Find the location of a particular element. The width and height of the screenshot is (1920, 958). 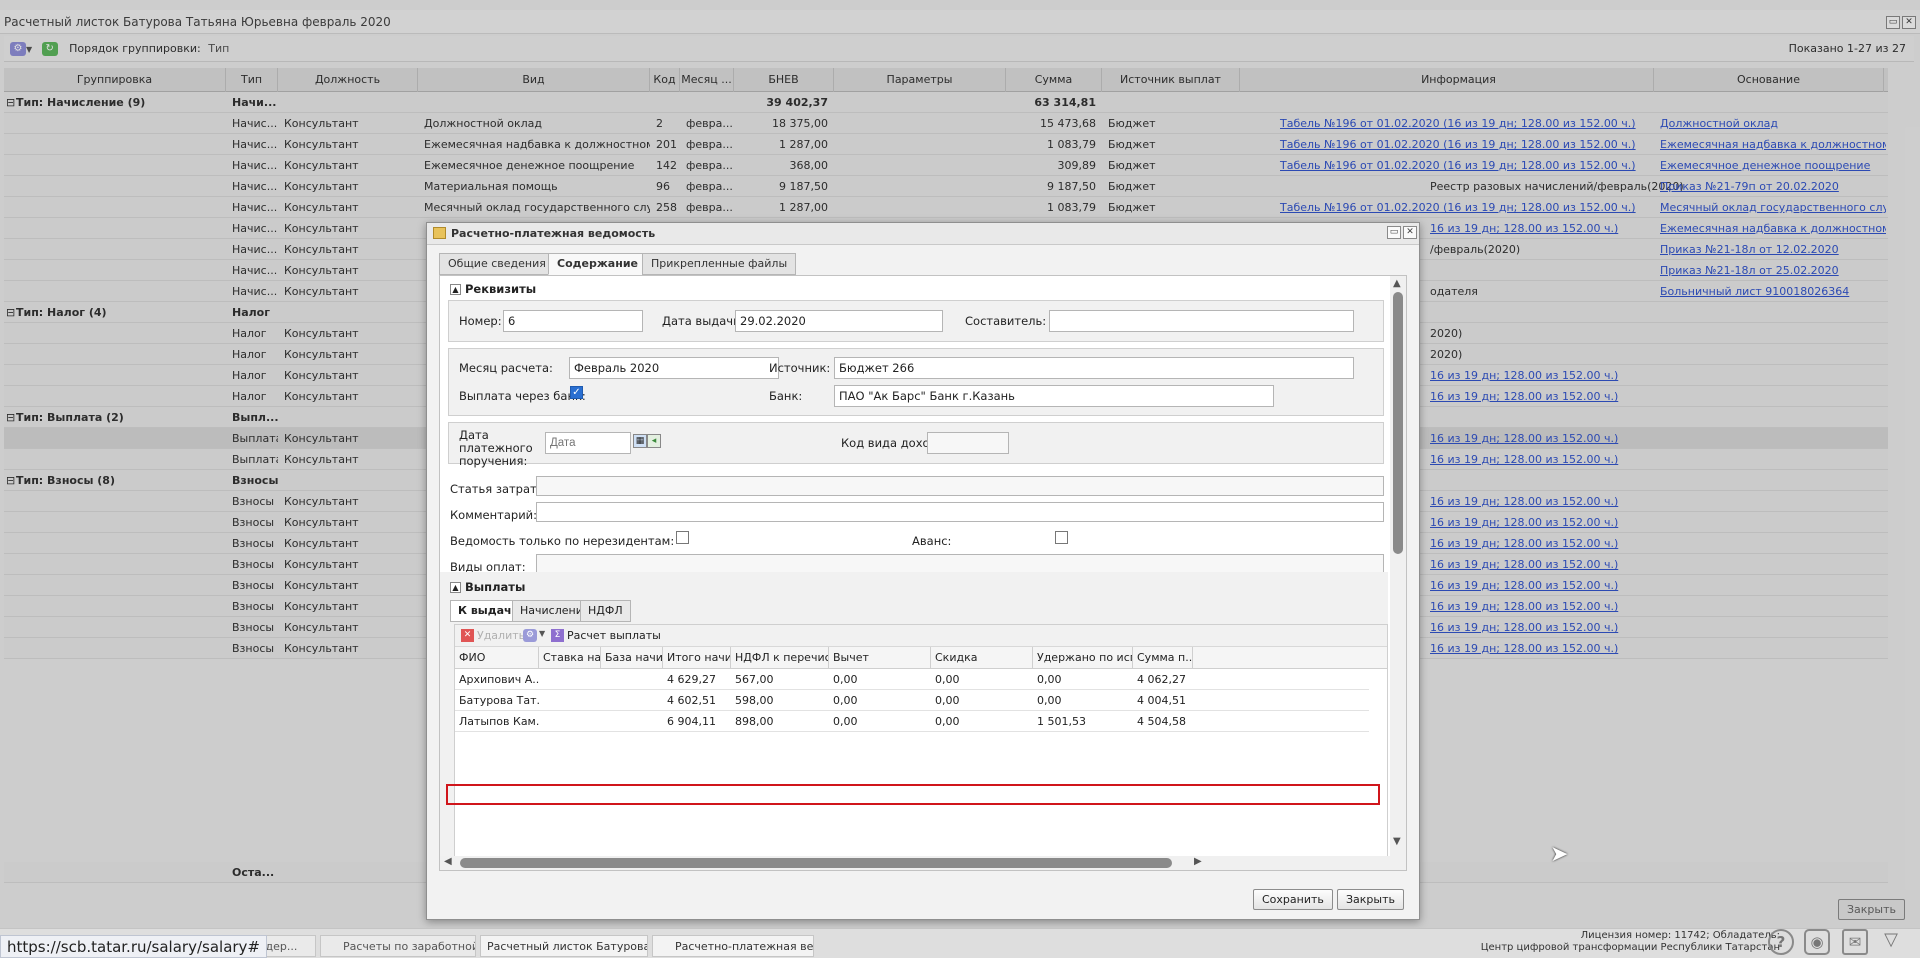

comment-field is located at coordinates (960, 512).